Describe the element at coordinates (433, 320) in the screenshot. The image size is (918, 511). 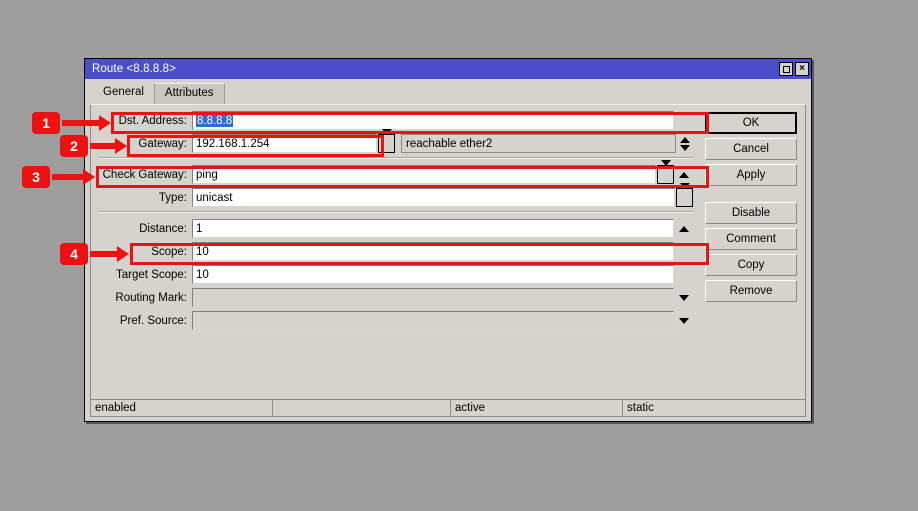
I see `pref-source-input` at that location.